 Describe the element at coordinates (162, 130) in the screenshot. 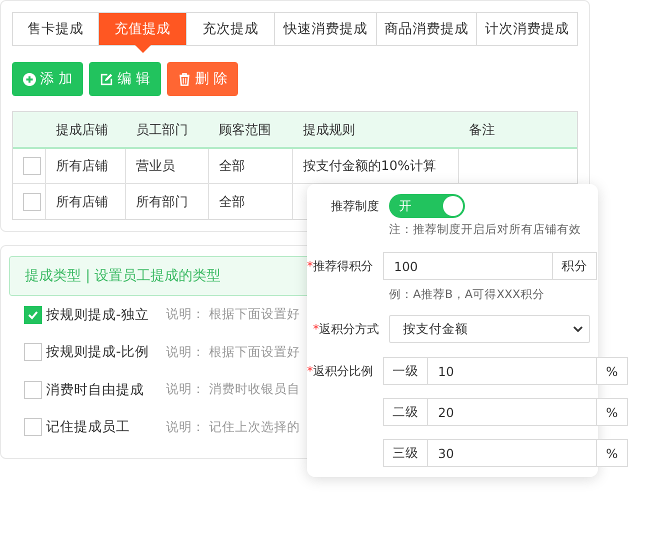

I see `column-header: 员工部门` at that location.